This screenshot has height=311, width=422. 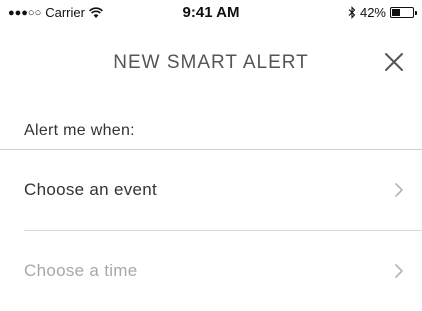 I want to click on choose-time-label: Choose a time, so click(x=81, y=270).